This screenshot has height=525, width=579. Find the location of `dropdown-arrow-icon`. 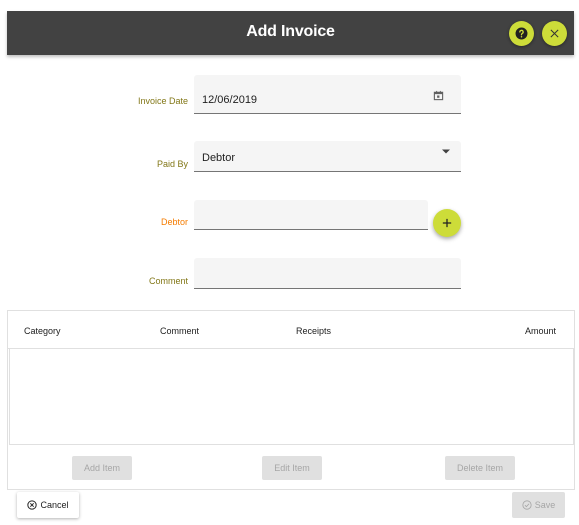

dropdown-arrow-icon is located at coordinates (446, 151).